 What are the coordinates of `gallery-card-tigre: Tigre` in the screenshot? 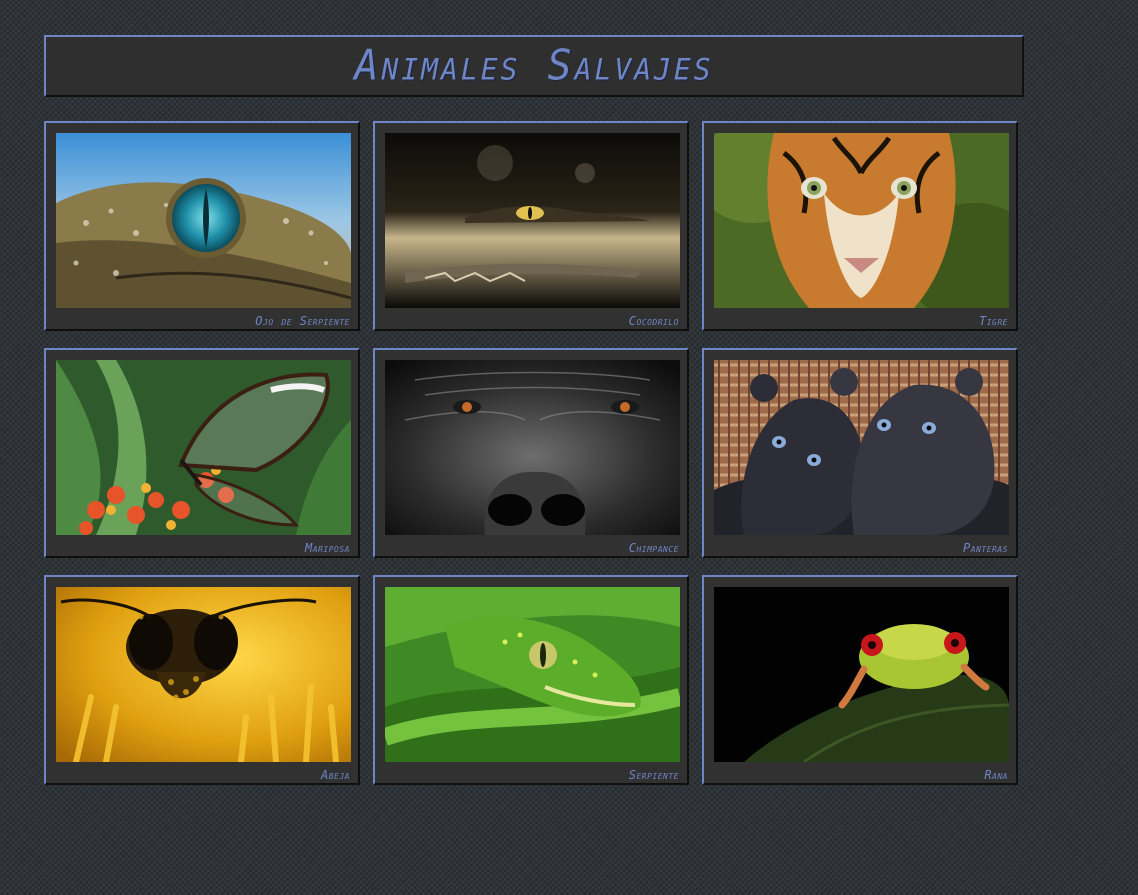 It's located at (860, 226).